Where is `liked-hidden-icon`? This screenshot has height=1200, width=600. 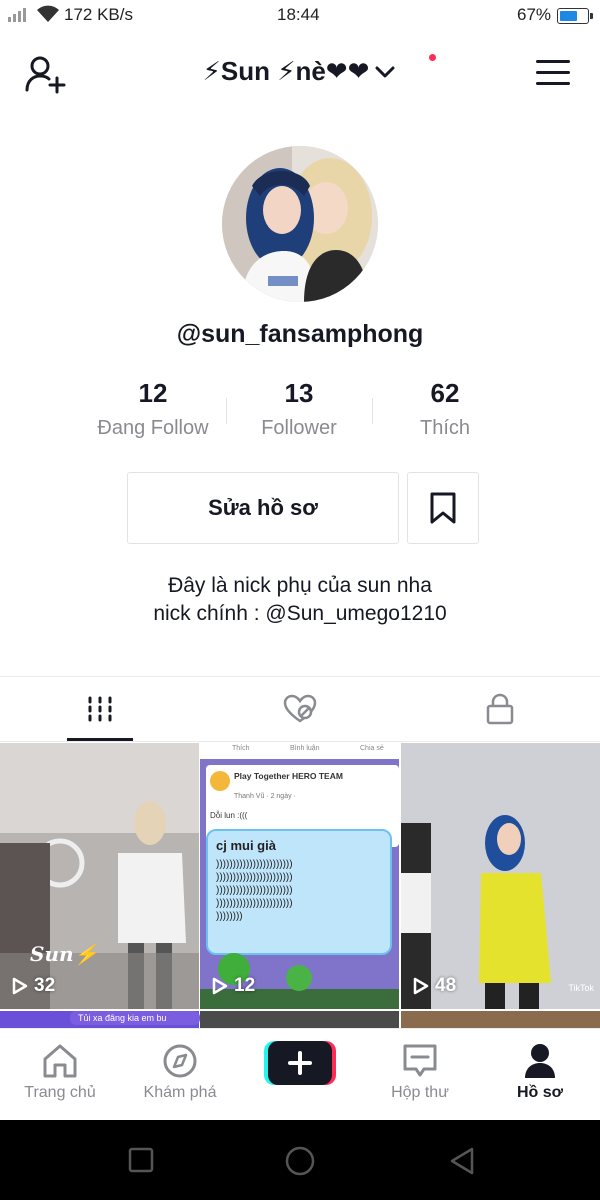 liked-hidden-icon is located at coordinates (300, 708).